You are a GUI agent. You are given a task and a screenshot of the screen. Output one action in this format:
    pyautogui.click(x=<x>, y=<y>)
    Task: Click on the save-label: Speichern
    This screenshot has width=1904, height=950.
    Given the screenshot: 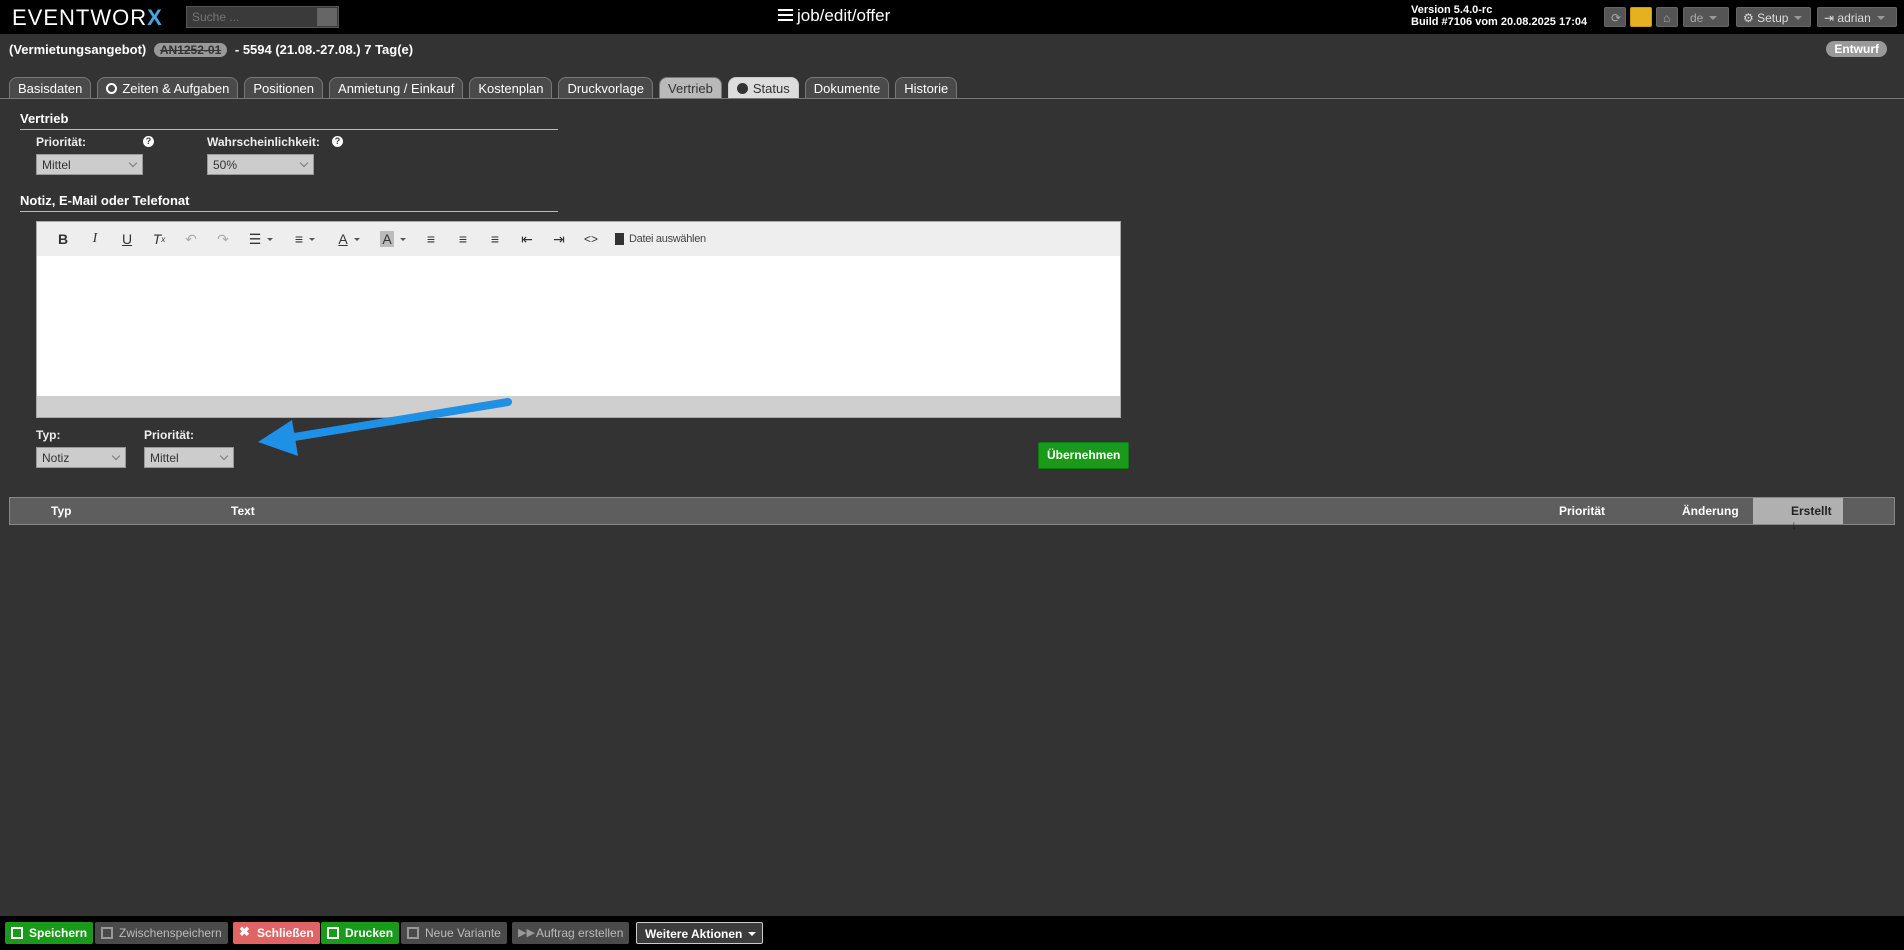 What is the action you would take?
    pyautogui.click(x=58, y=933)
    